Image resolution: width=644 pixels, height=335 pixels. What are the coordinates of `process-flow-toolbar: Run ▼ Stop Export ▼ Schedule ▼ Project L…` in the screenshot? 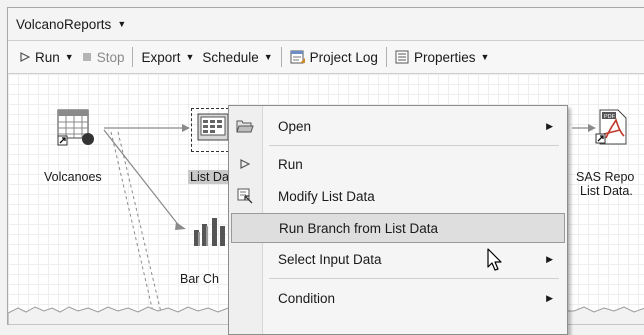 It's located at (326, 57).